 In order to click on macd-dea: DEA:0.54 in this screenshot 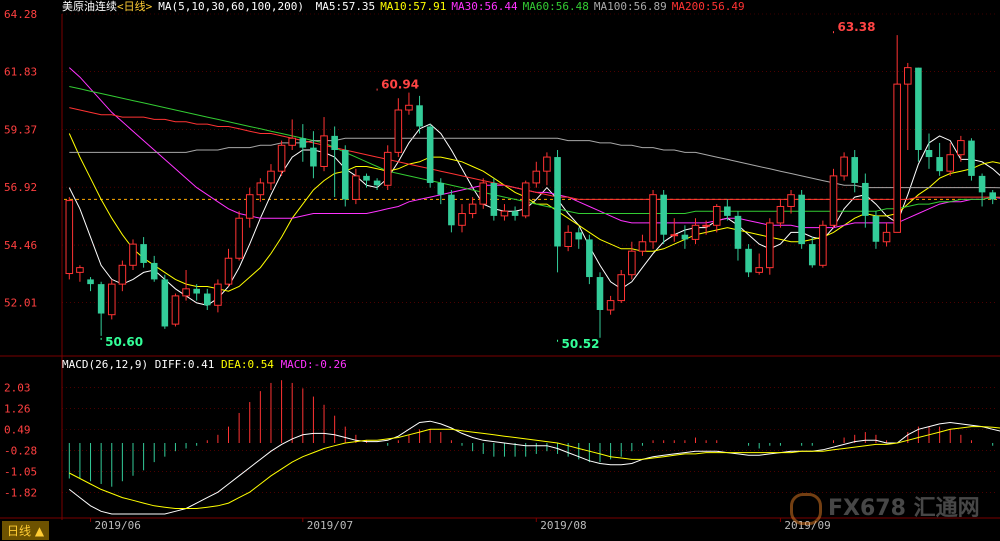, I will do `click(247, 364)`.